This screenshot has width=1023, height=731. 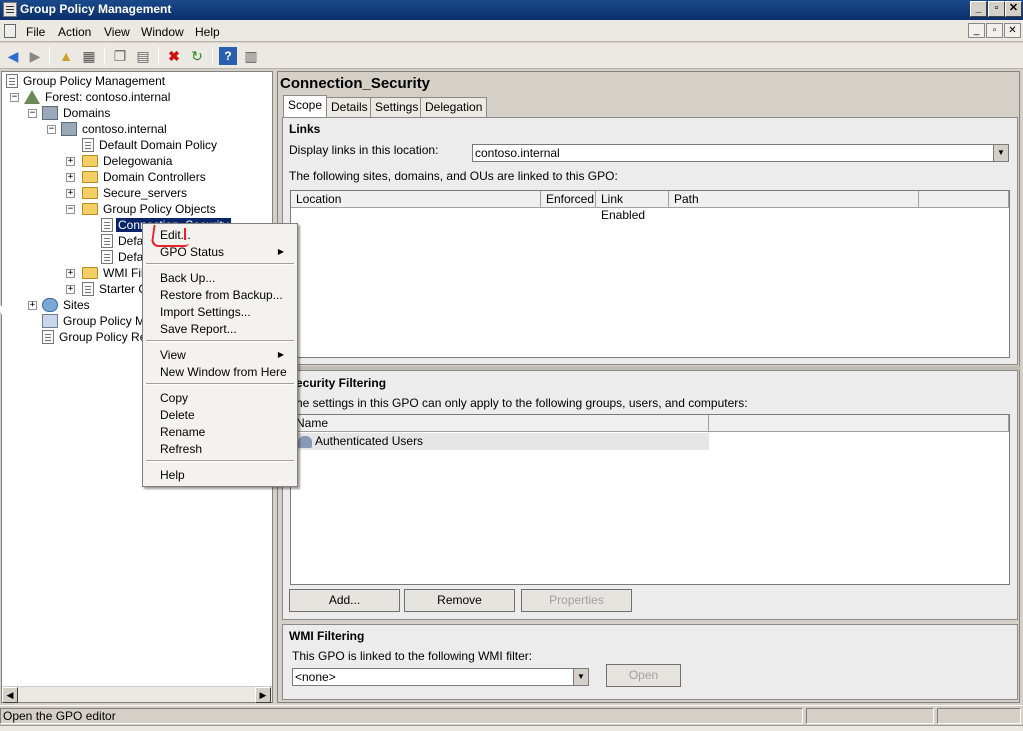 I want to click on expand-domain-controllers-toggle: +, so click(x=70, y=177).